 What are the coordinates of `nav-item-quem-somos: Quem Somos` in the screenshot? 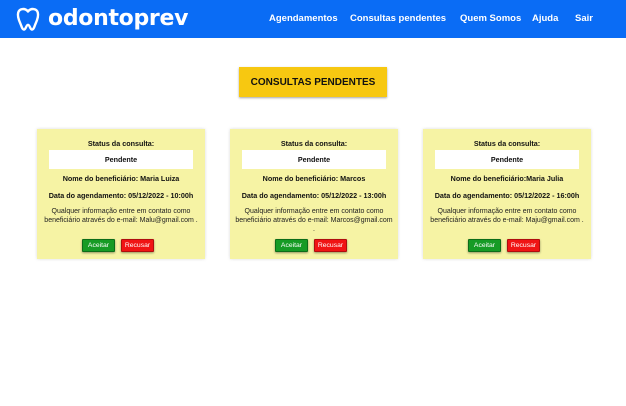 It's located at (490, 18).